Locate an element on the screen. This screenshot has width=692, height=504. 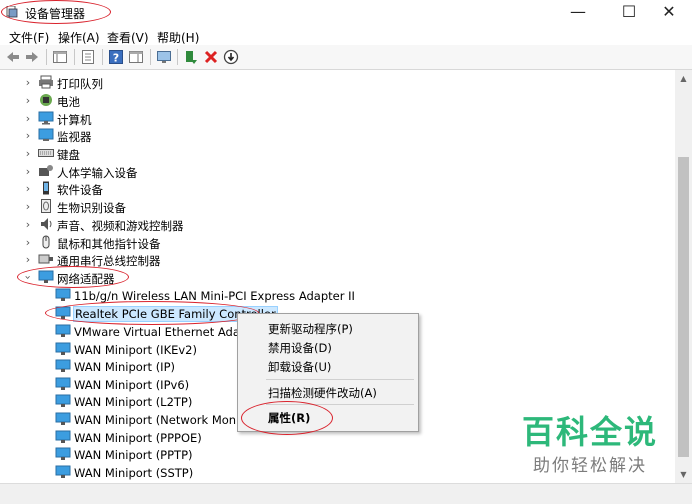
watermark-subtitle: 助你轻松解决 is located at coordinates (590, 466).